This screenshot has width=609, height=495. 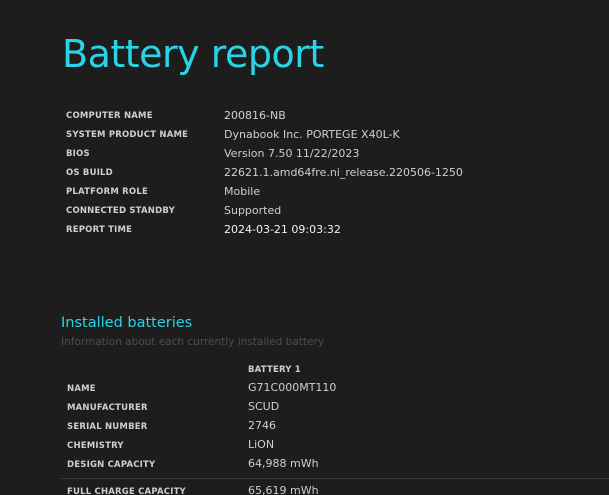 What do you see at coordinates (282, 229) in the screenshot?
I see `info-value: 2024-03-21 09:03:32` at bounding box center [282, 229].